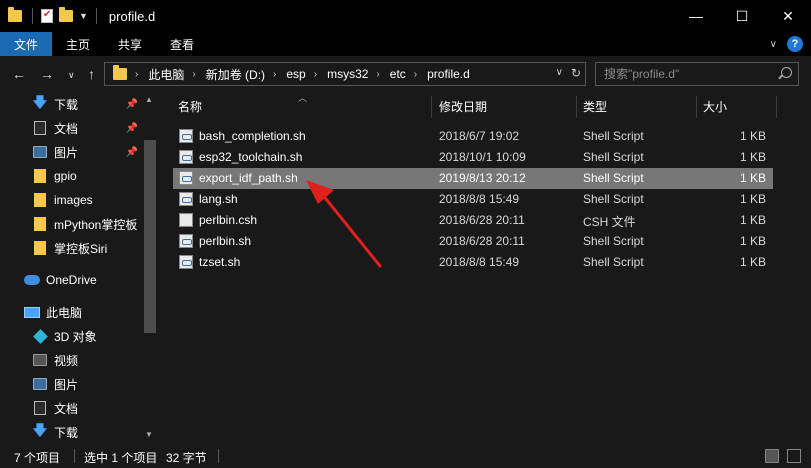 The width and height of the screenshot is (811, 468). Describe the element at coordinates (71, 224) in the screenshot. I see `sidebar-item-mpython: mPython掌控板` at that location.